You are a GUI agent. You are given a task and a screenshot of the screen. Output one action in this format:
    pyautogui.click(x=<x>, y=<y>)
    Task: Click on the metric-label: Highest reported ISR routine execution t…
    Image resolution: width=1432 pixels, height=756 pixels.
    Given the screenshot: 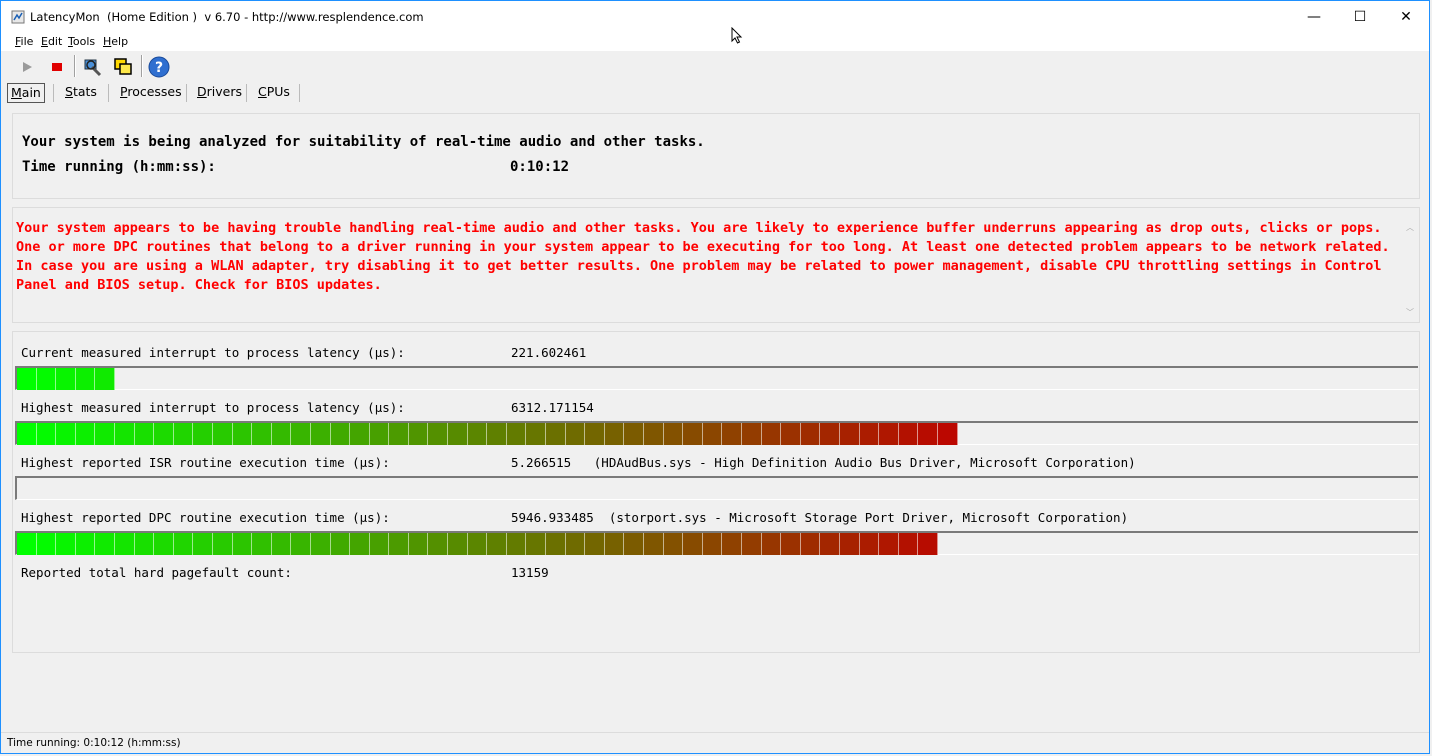 What is the action you would take?
    pyautogui.click(x=205, y=462)
    